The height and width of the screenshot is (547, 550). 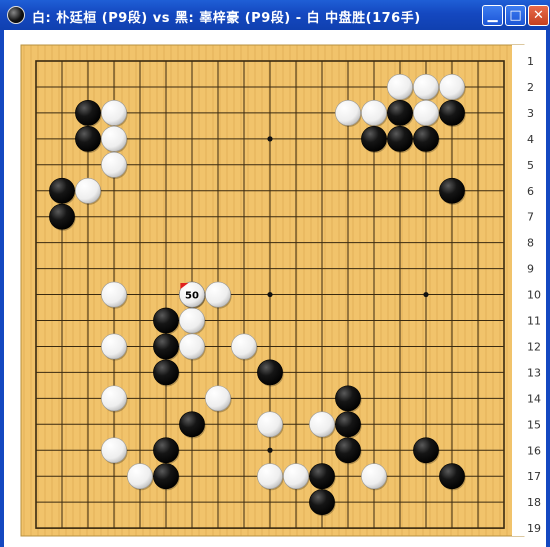 I want to click on row-label: 2, so click(x=530, y=87).